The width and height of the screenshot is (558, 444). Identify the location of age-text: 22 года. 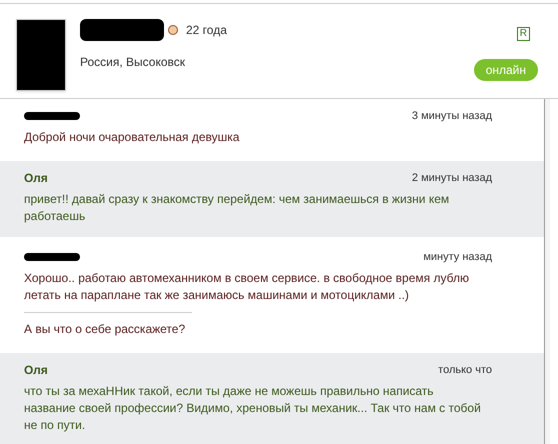
(206, 30).